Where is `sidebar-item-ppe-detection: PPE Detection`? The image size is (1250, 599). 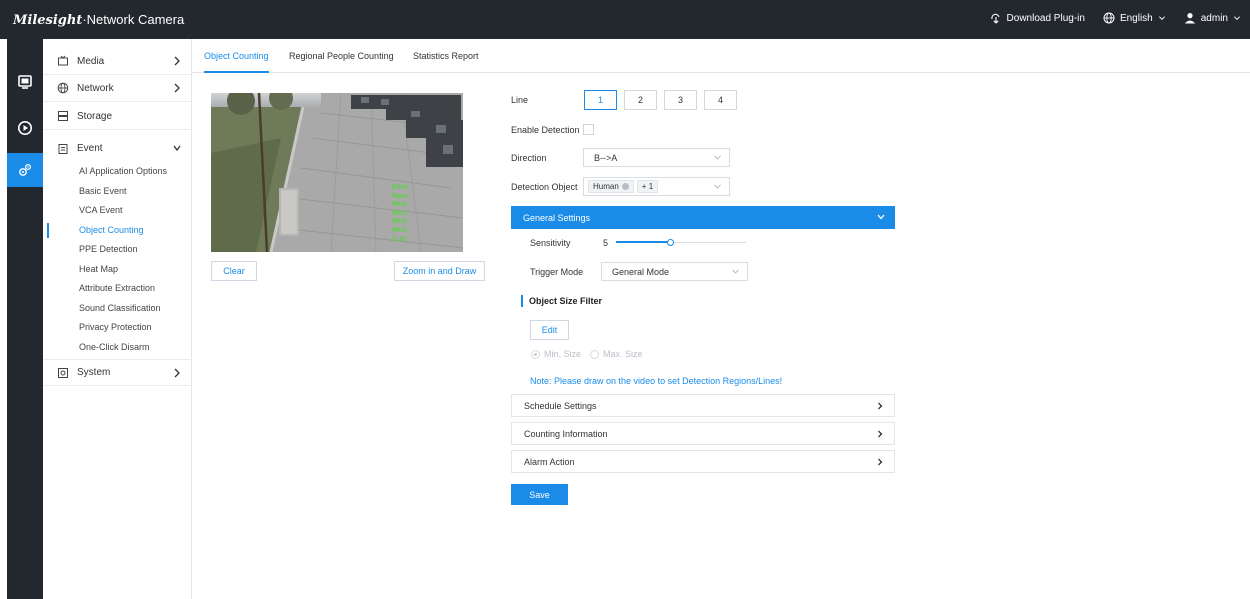
sidebar-item-ppe-detection: PPE Detection is located at coordinates (117, 250).